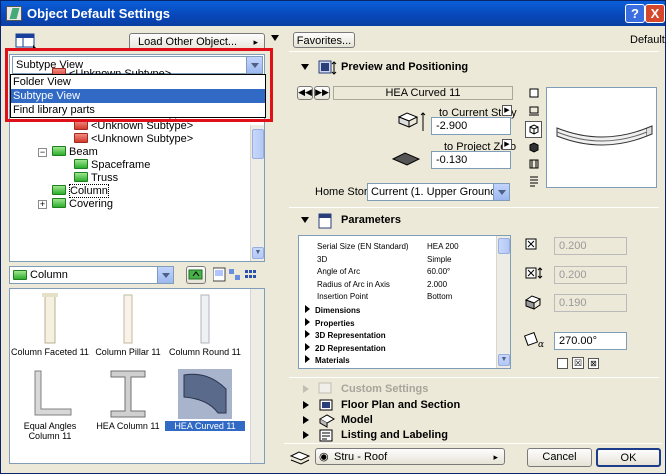  Describe the element at coordinates (165, 275) in the screenshot. I see `chevron-down-icon` at that location.